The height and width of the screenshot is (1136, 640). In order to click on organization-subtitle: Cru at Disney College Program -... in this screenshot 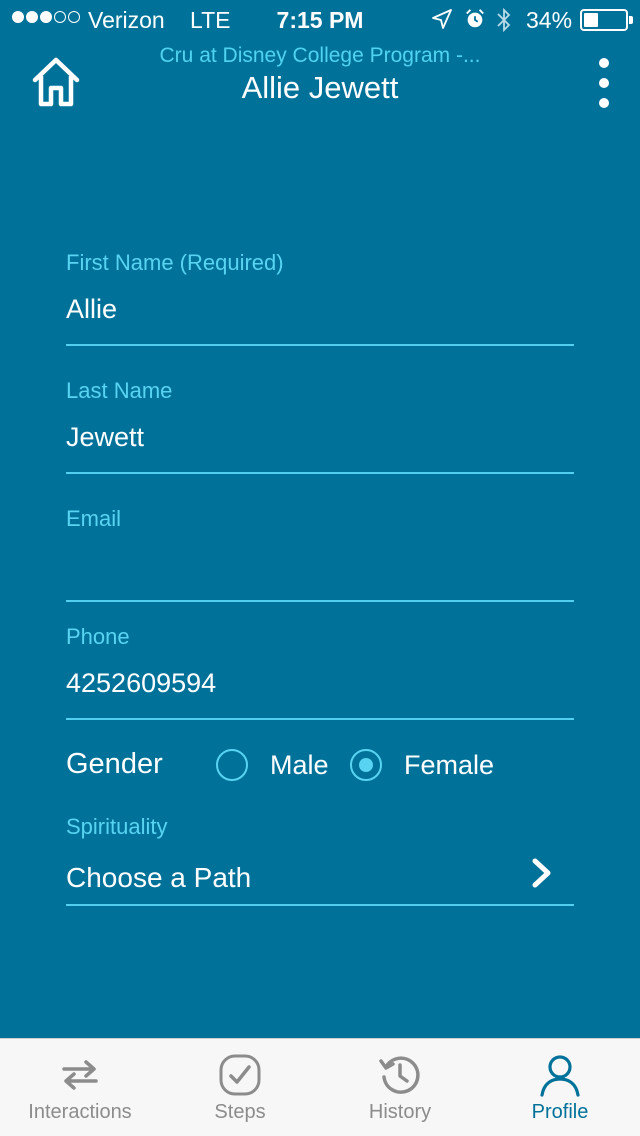, I will do `click(320, 55)`.